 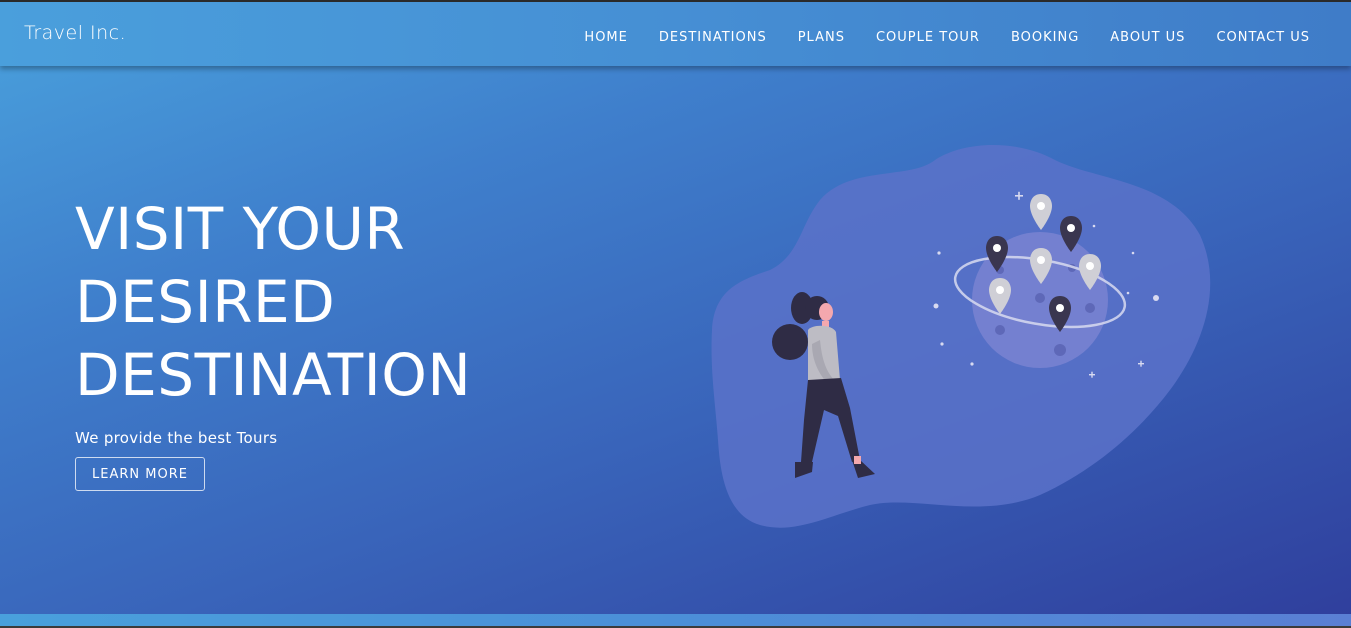 I want to click on nav-item-plans: PLANS, so click(x=821, y=35).